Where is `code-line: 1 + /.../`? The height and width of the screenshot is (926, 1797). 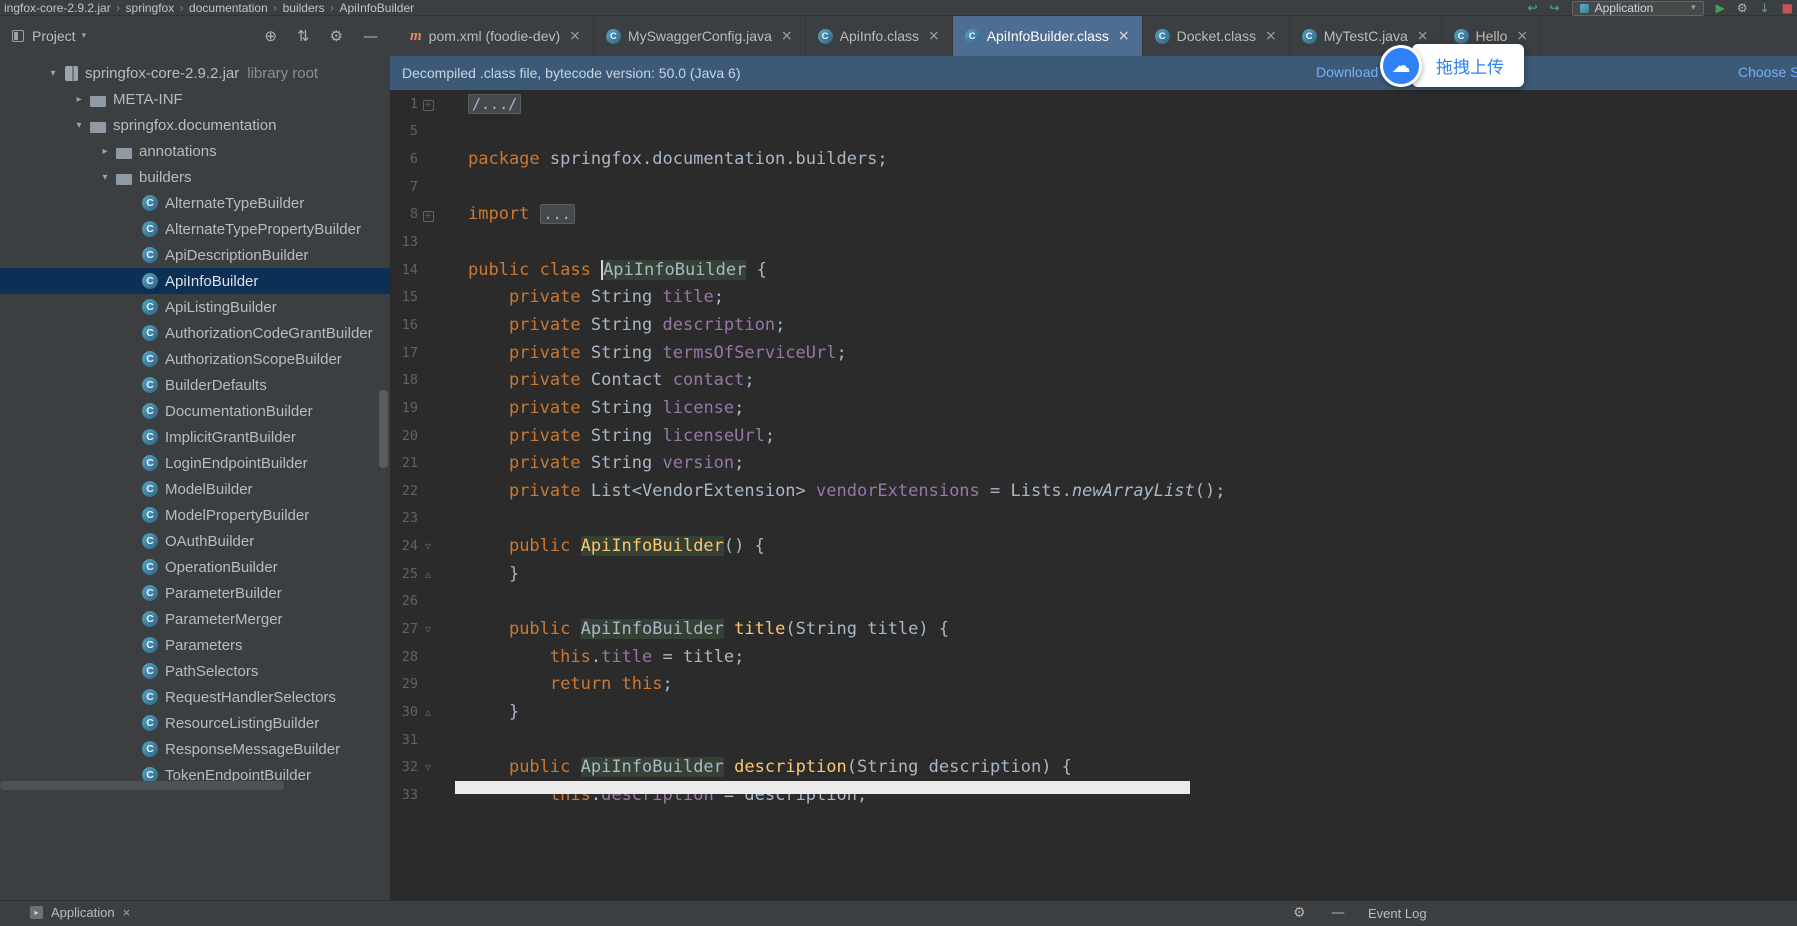
code-line: 1 + /.../ is located at coordinates (1093, 104).